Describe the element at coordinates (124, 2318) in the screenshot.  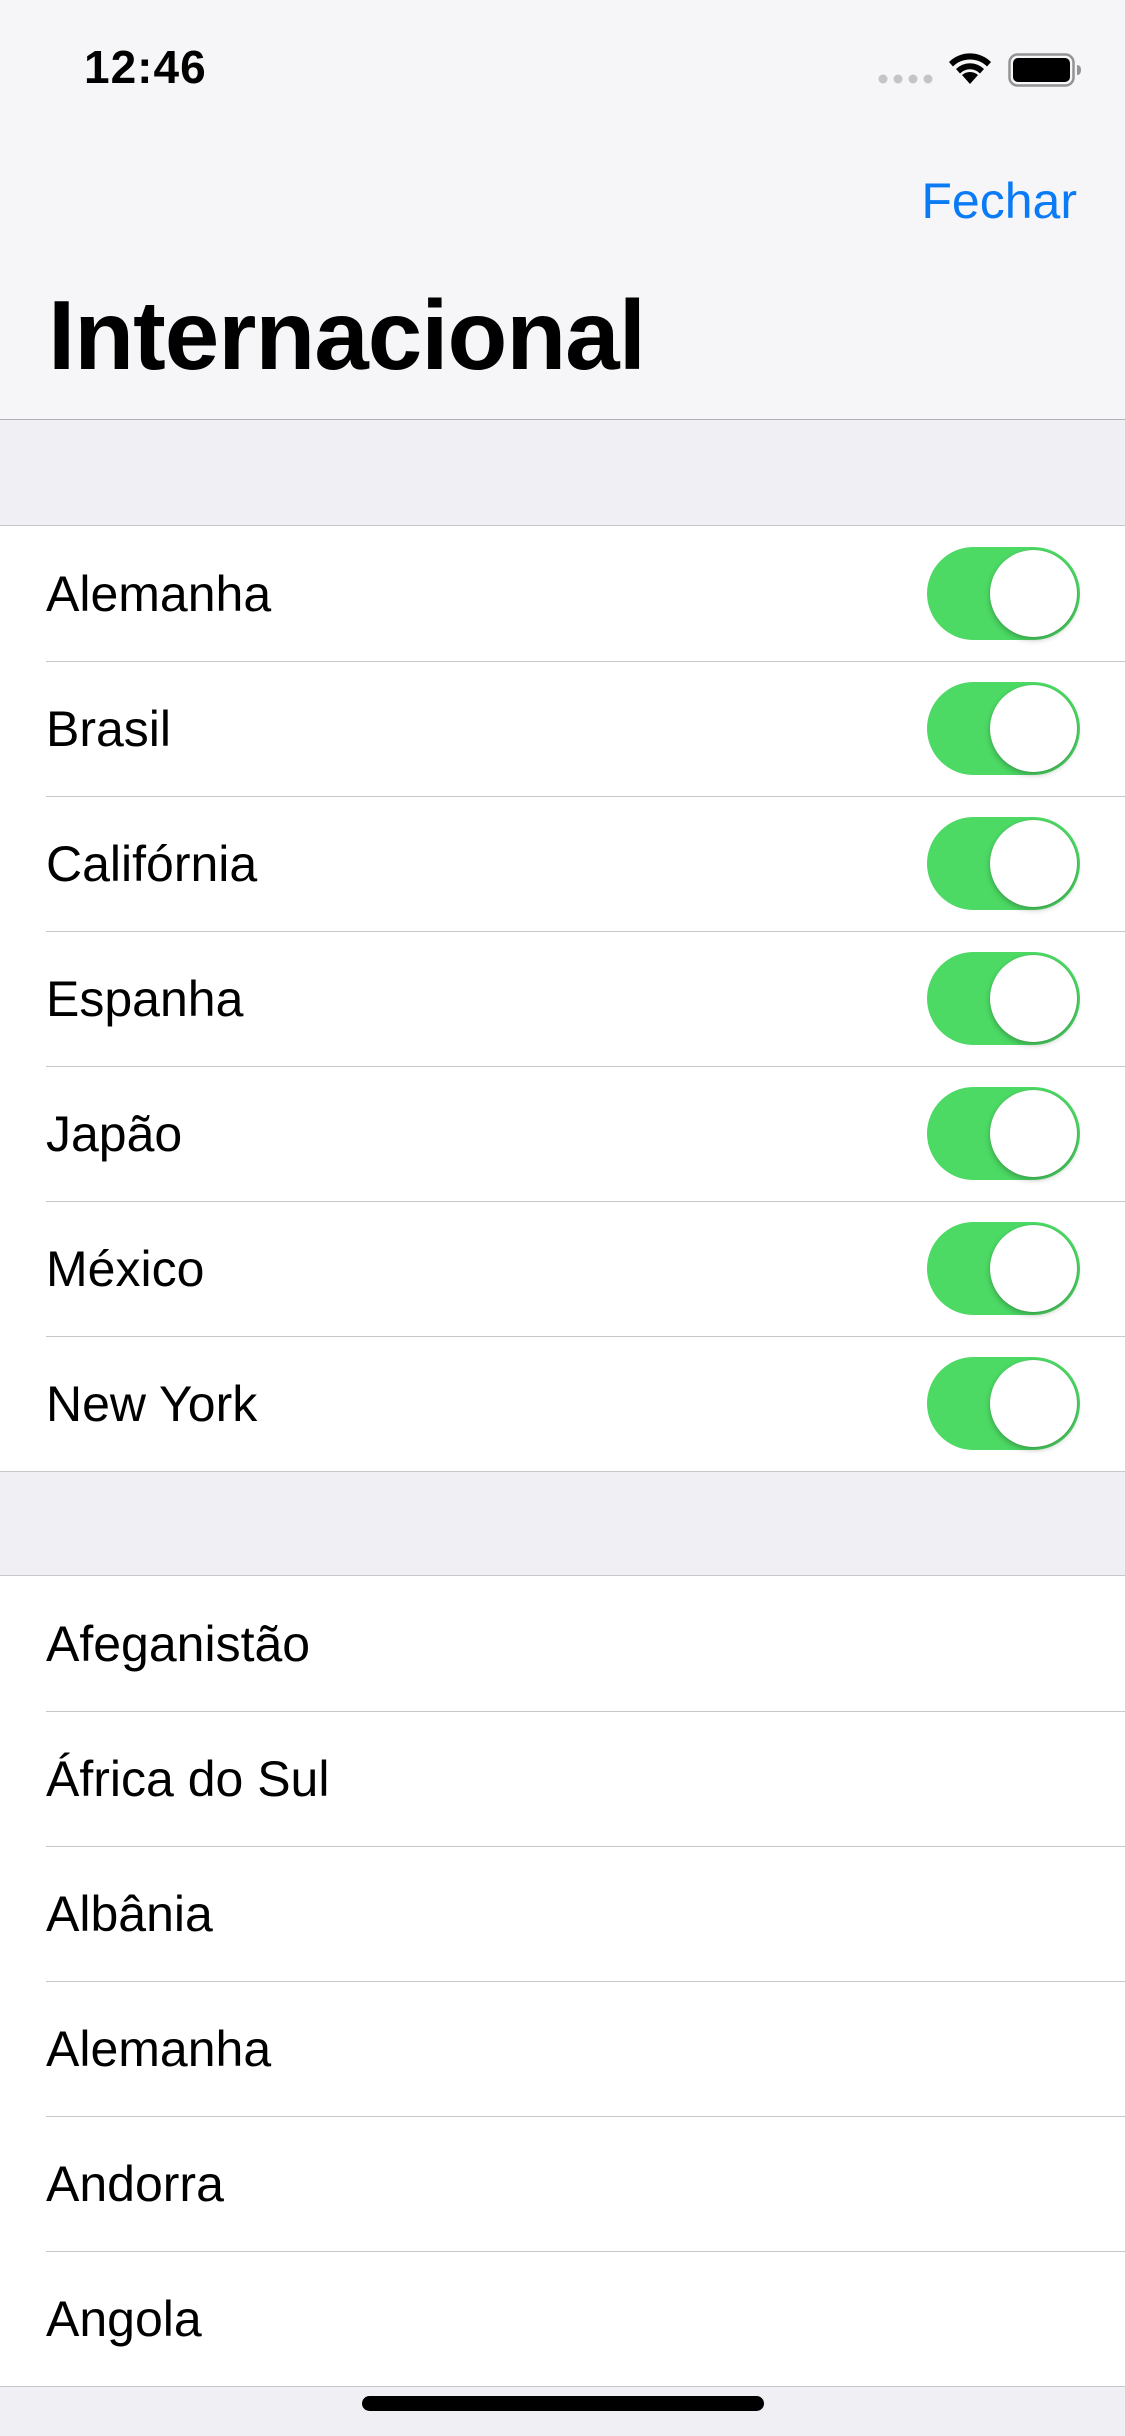
I see `country-label: Angola` at that location.